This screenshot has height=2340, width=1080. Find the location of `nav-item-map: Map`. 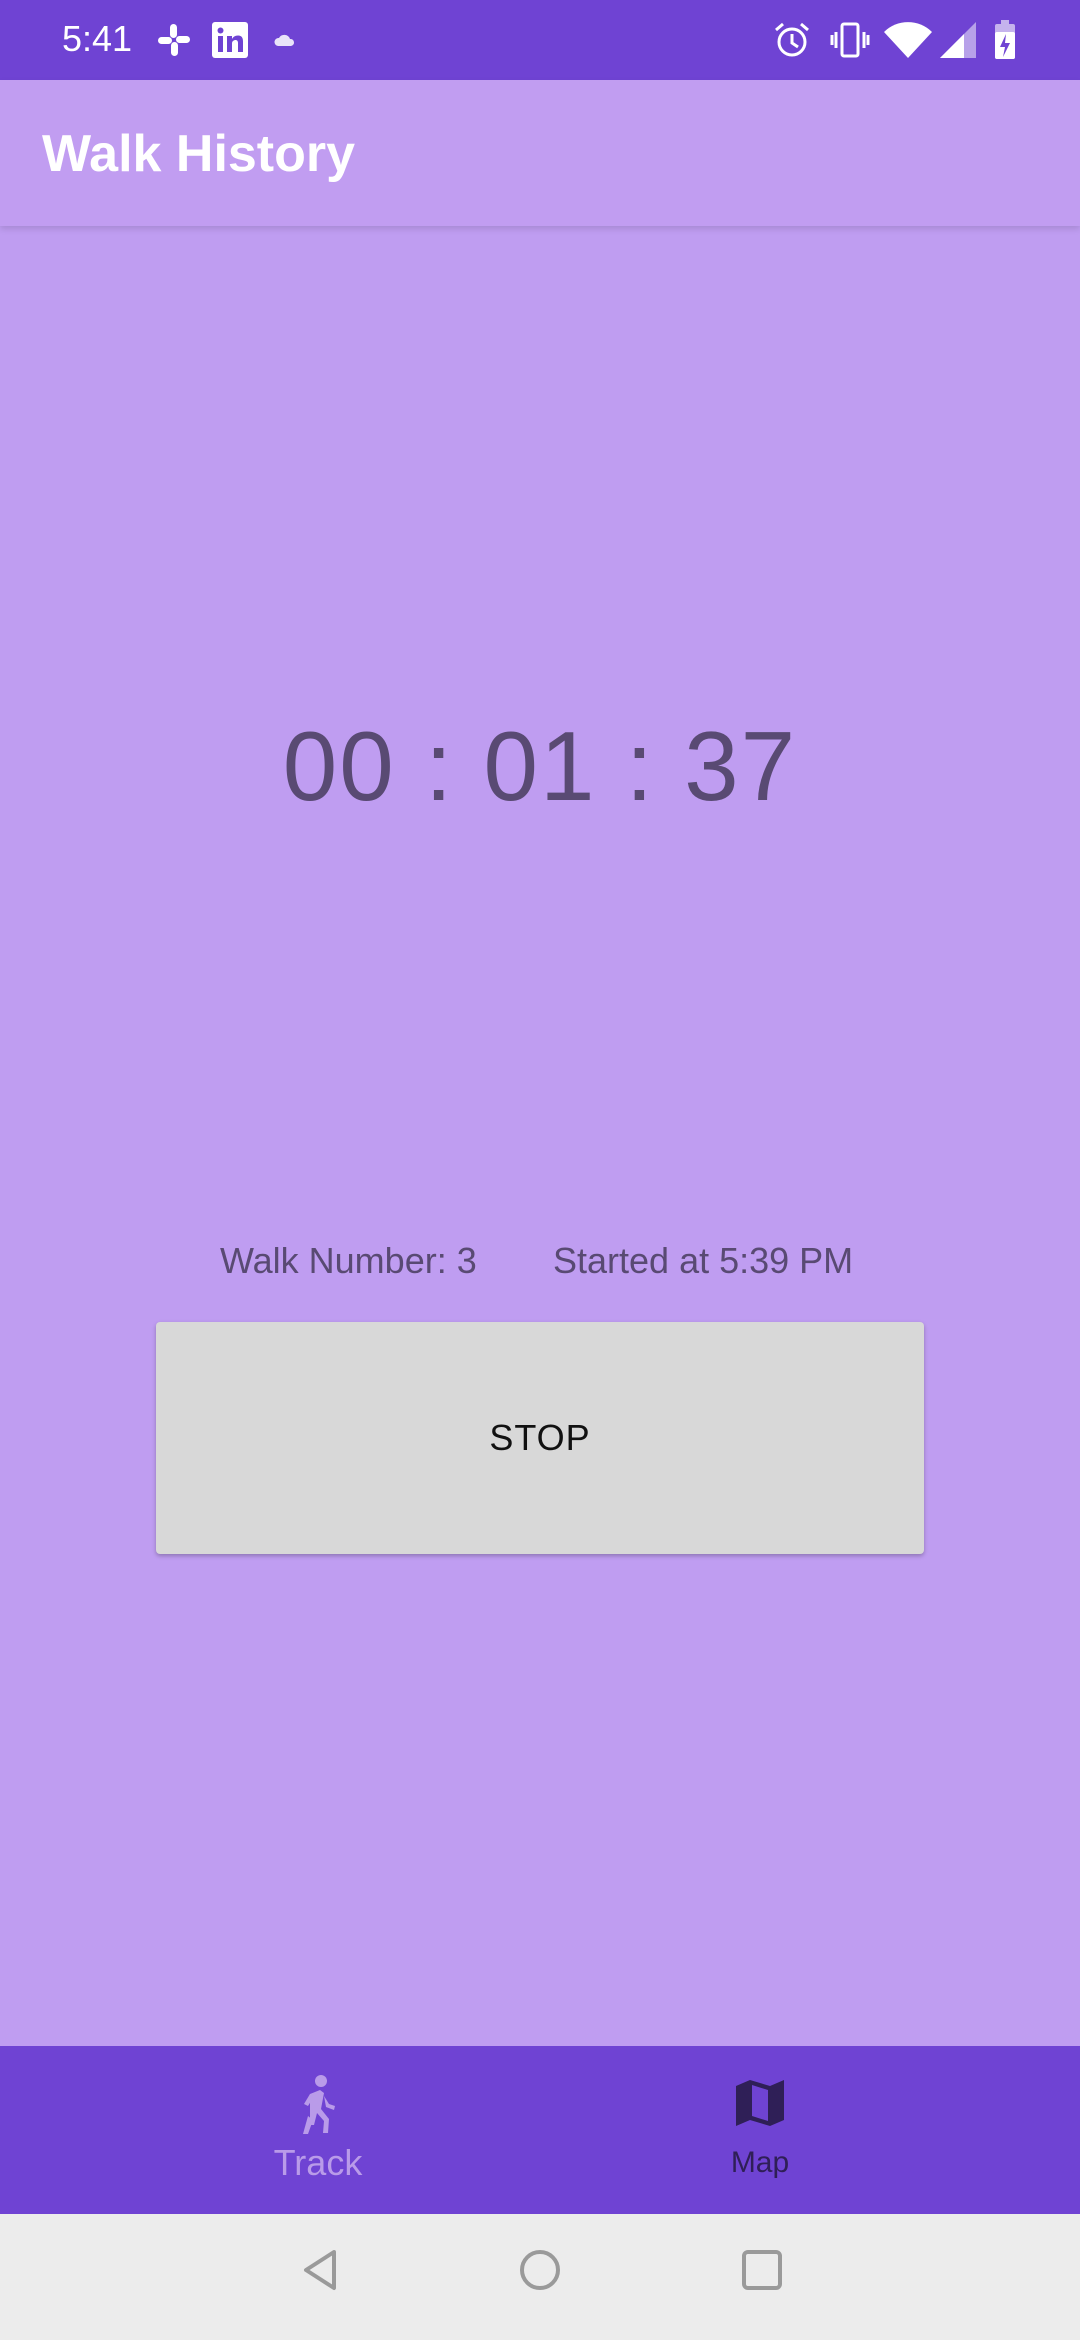

nav-item-map: Map is located at coordinates (760, 2130).